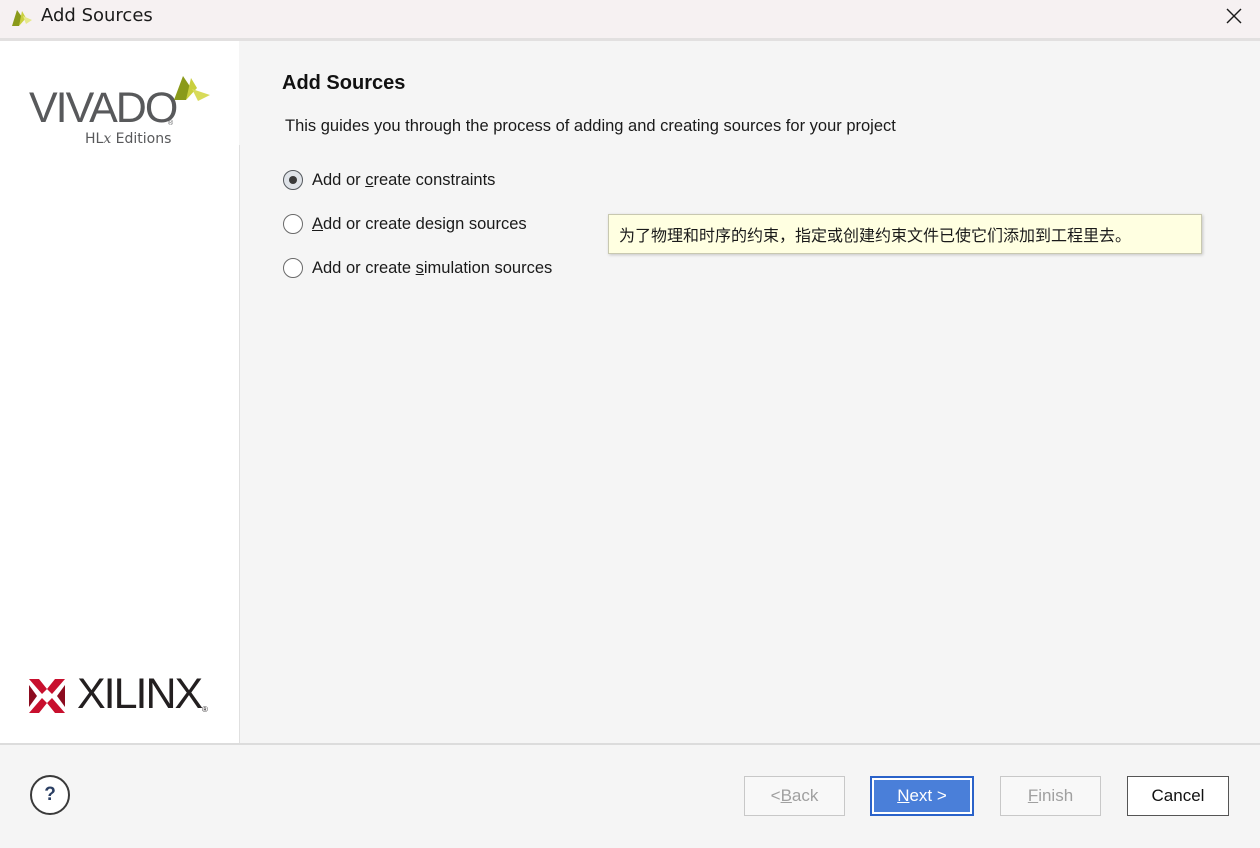 Image resolution: width=1260 pixels, height=848 pixels. I want to click on close-button, so click(1234, 16).